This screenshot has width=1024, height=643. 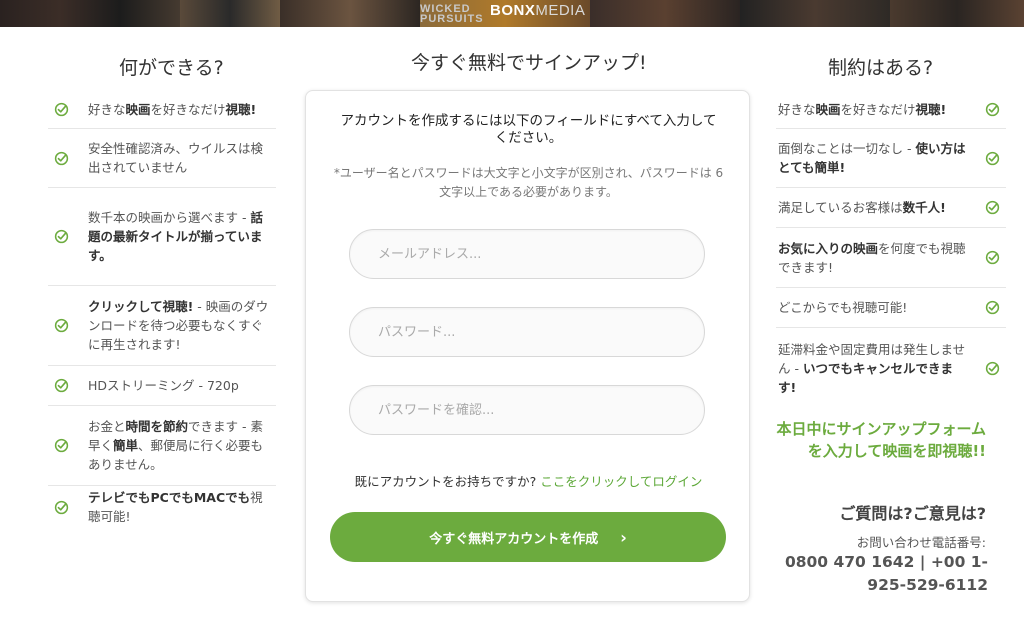 What do you see at coordinates (176, 158) in the screenshot?
I see `feature-text-part: 安全性確認済み、ウイルスは検出されていません` at bounding box center [176, 158].